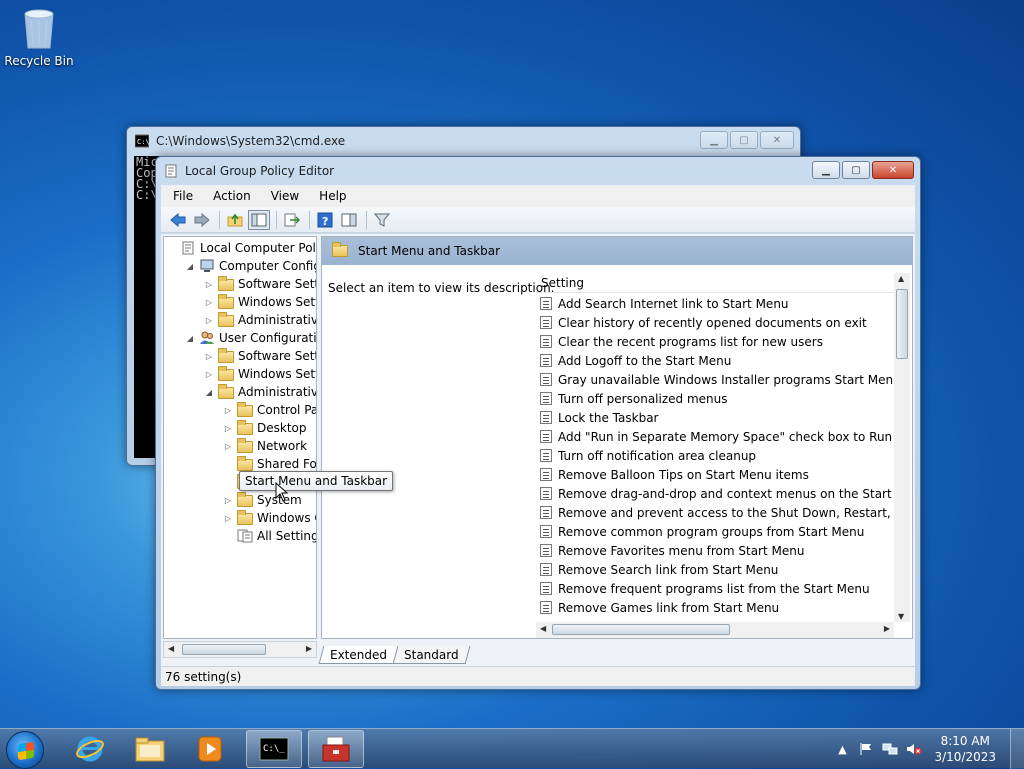 The height and width of the screenshot is (769, 1024). What do you see at coordinates (336, 749) in the screenshot?
I see `taskbar-group-policy-editor` at bounding box center [336, 749].